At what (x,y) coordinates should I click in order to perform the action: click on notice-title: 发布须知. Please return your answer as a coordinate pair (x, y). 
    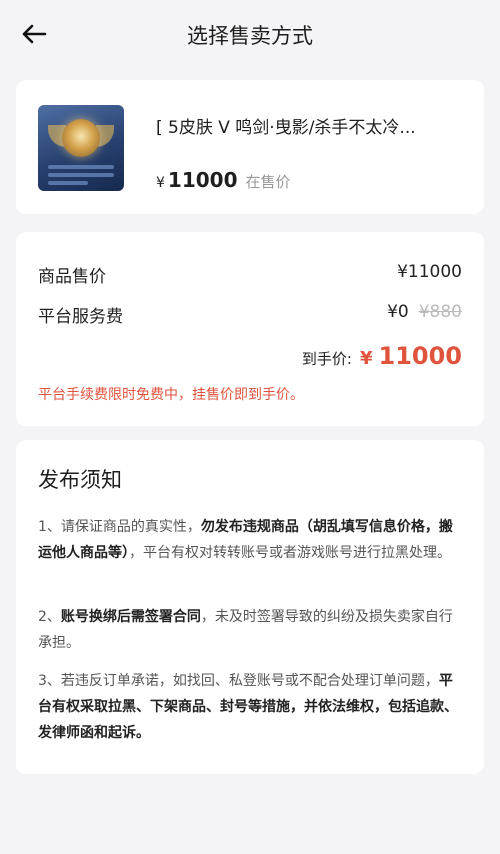
    Looking at the image, I should click on (80, 480).